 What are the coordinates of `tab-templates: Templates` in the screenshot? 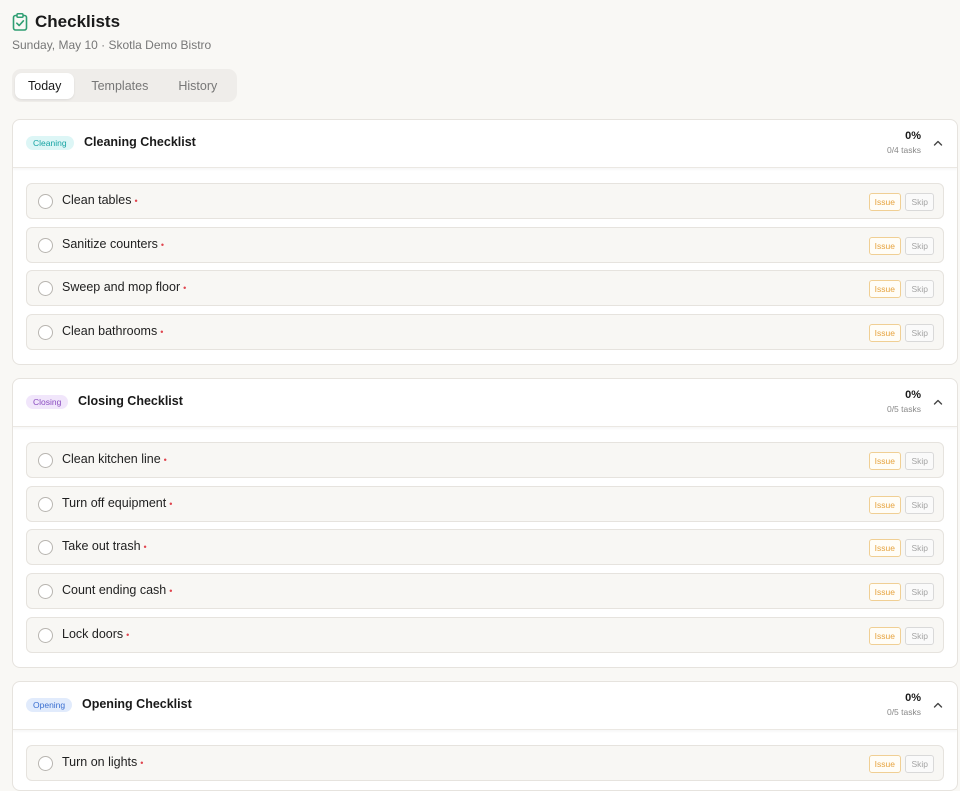 It's located at (119, 86).